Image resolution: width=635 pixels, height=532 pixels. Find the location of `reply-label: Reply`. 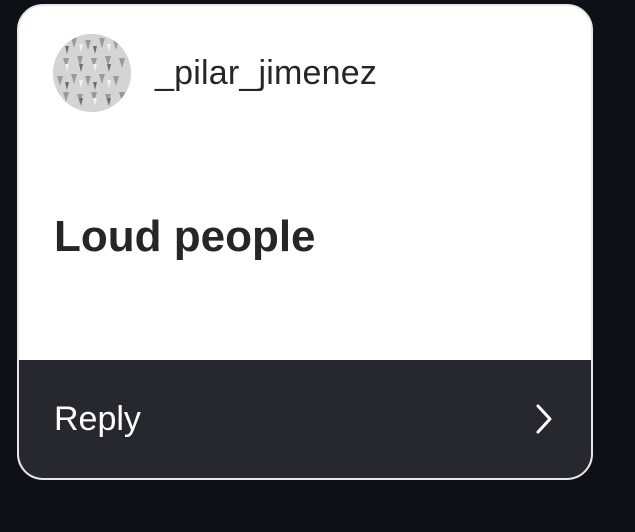

reply-label: Reply is located at coordinates (97, 418).